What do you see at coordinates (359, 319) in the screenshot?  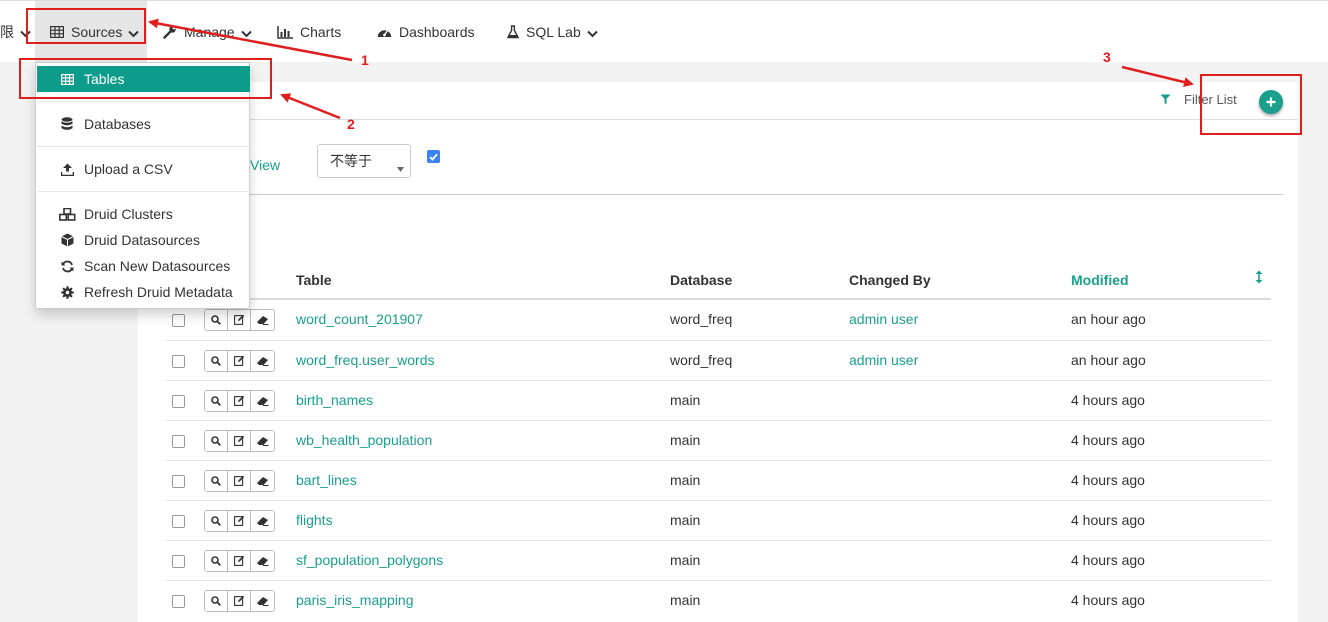 I see `cell-table-name: word_count_201907` at bounding box center [359, 319].